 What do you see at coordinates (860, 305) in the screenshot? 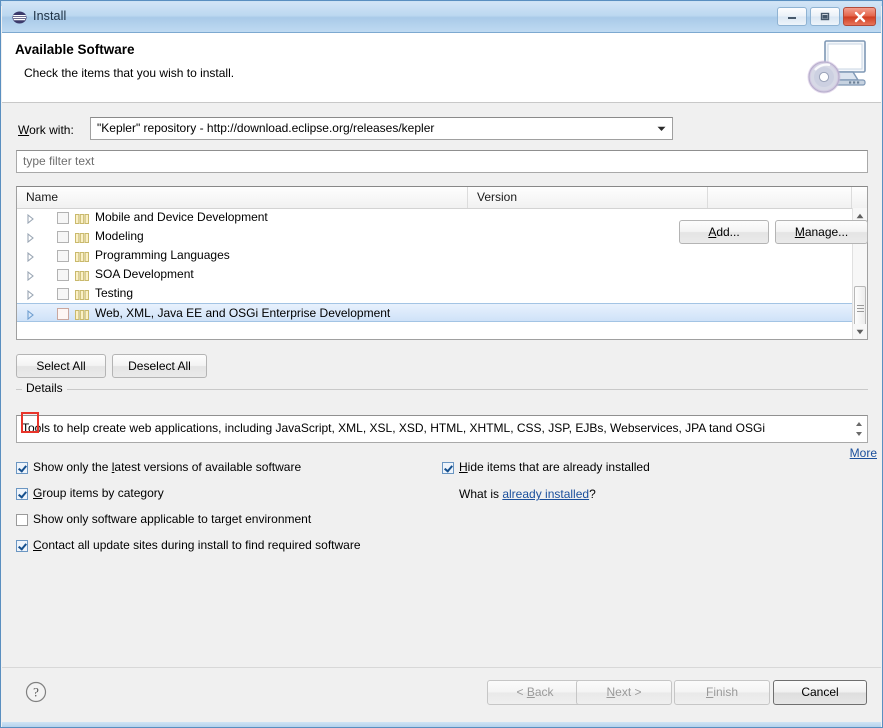
I see `scrollbar-grip` at bounding box center [860, 305].